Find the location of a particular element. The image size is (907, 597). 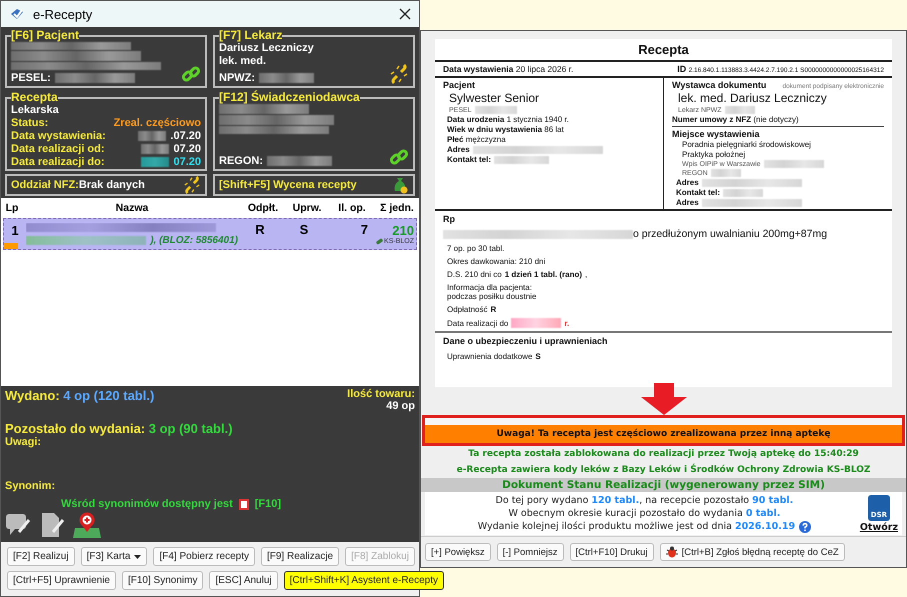

panel-title: [F7] Lekarz is located at coordinates (250, 35).